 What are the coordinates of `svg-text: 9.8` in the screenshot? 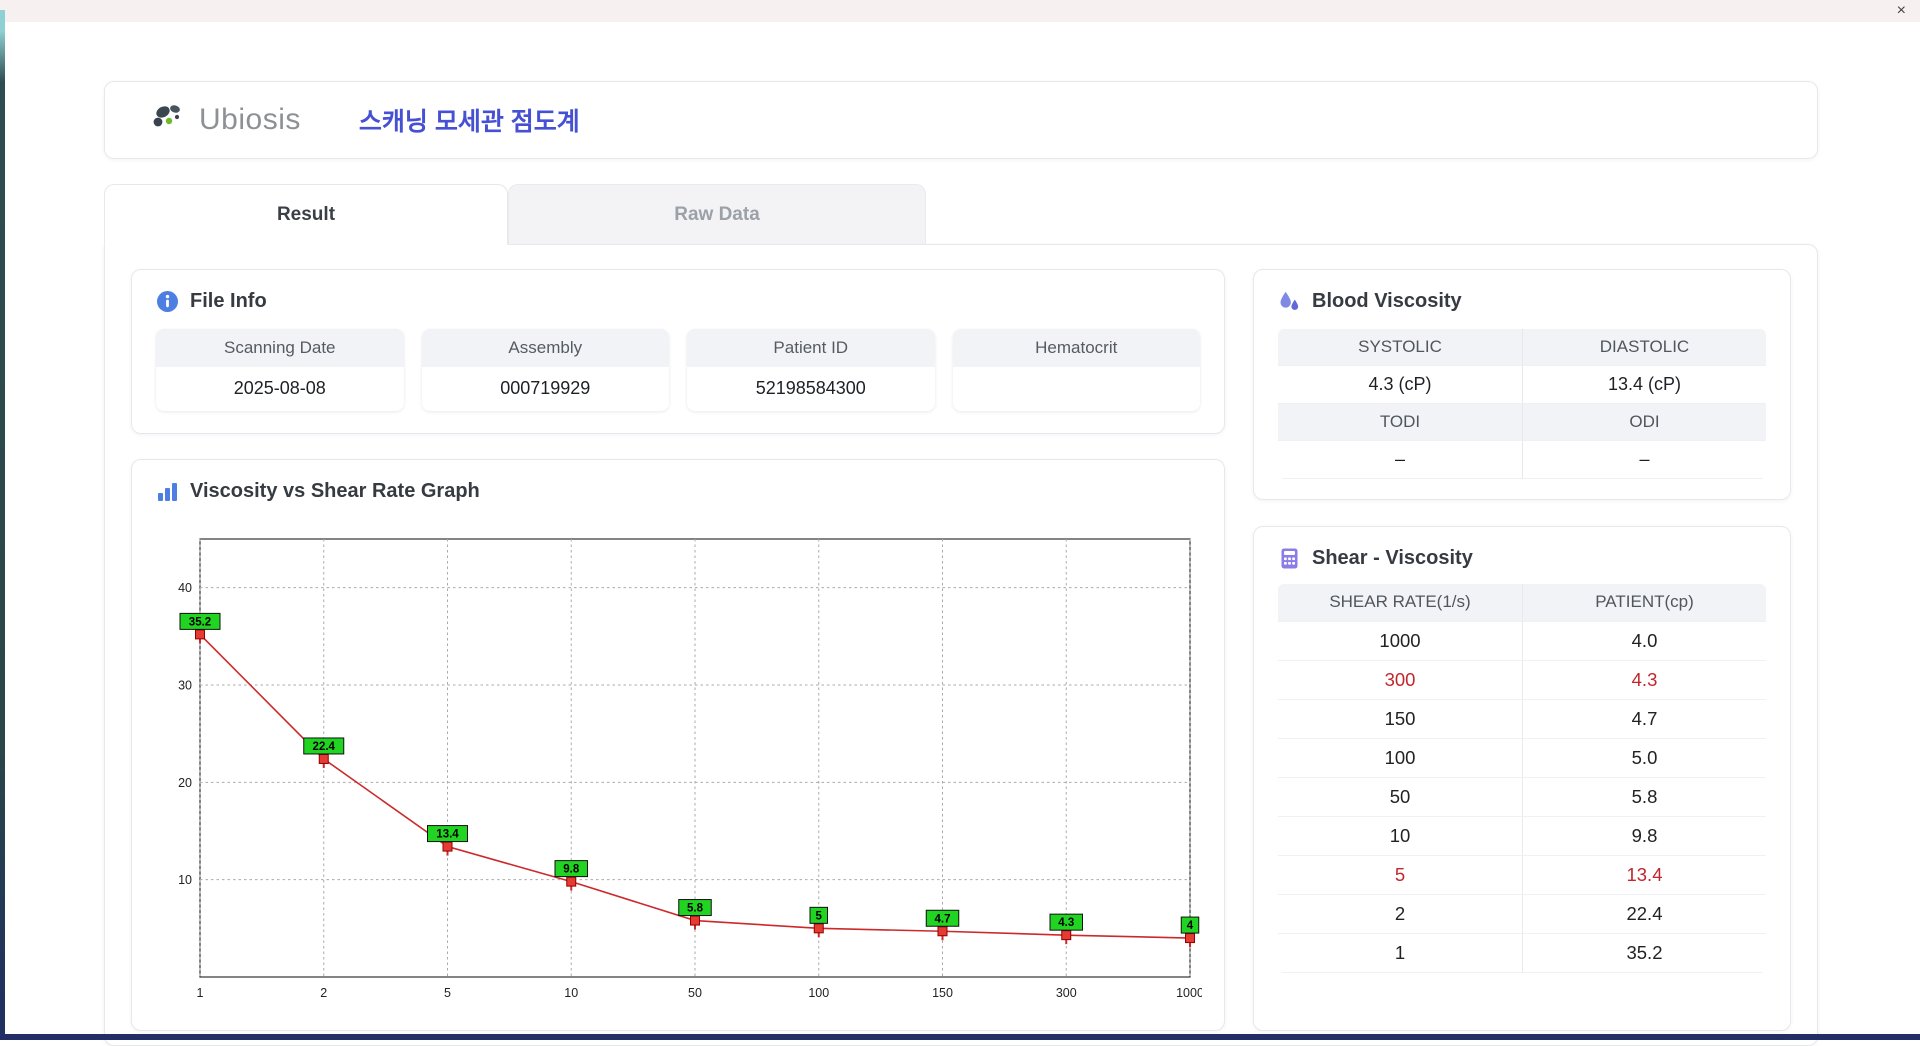 It's located at (571, 870).